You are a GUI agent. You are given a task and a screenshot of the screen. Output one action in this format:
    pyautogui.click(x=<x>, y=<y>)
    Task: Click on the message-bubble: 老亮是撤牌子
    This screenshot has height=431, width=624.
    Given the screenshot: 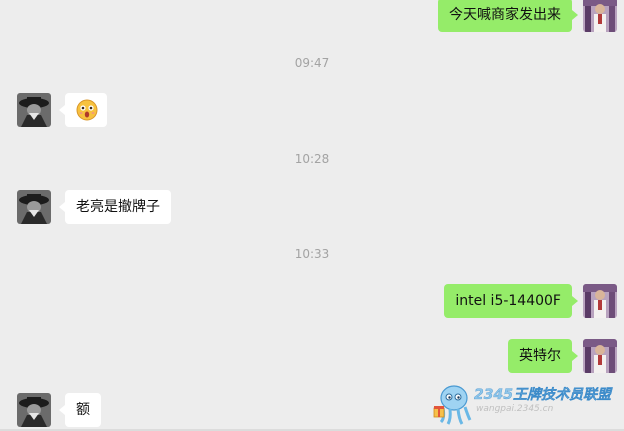 What is the action you would take?
    pyautogui.click(x=115, y=207)
    